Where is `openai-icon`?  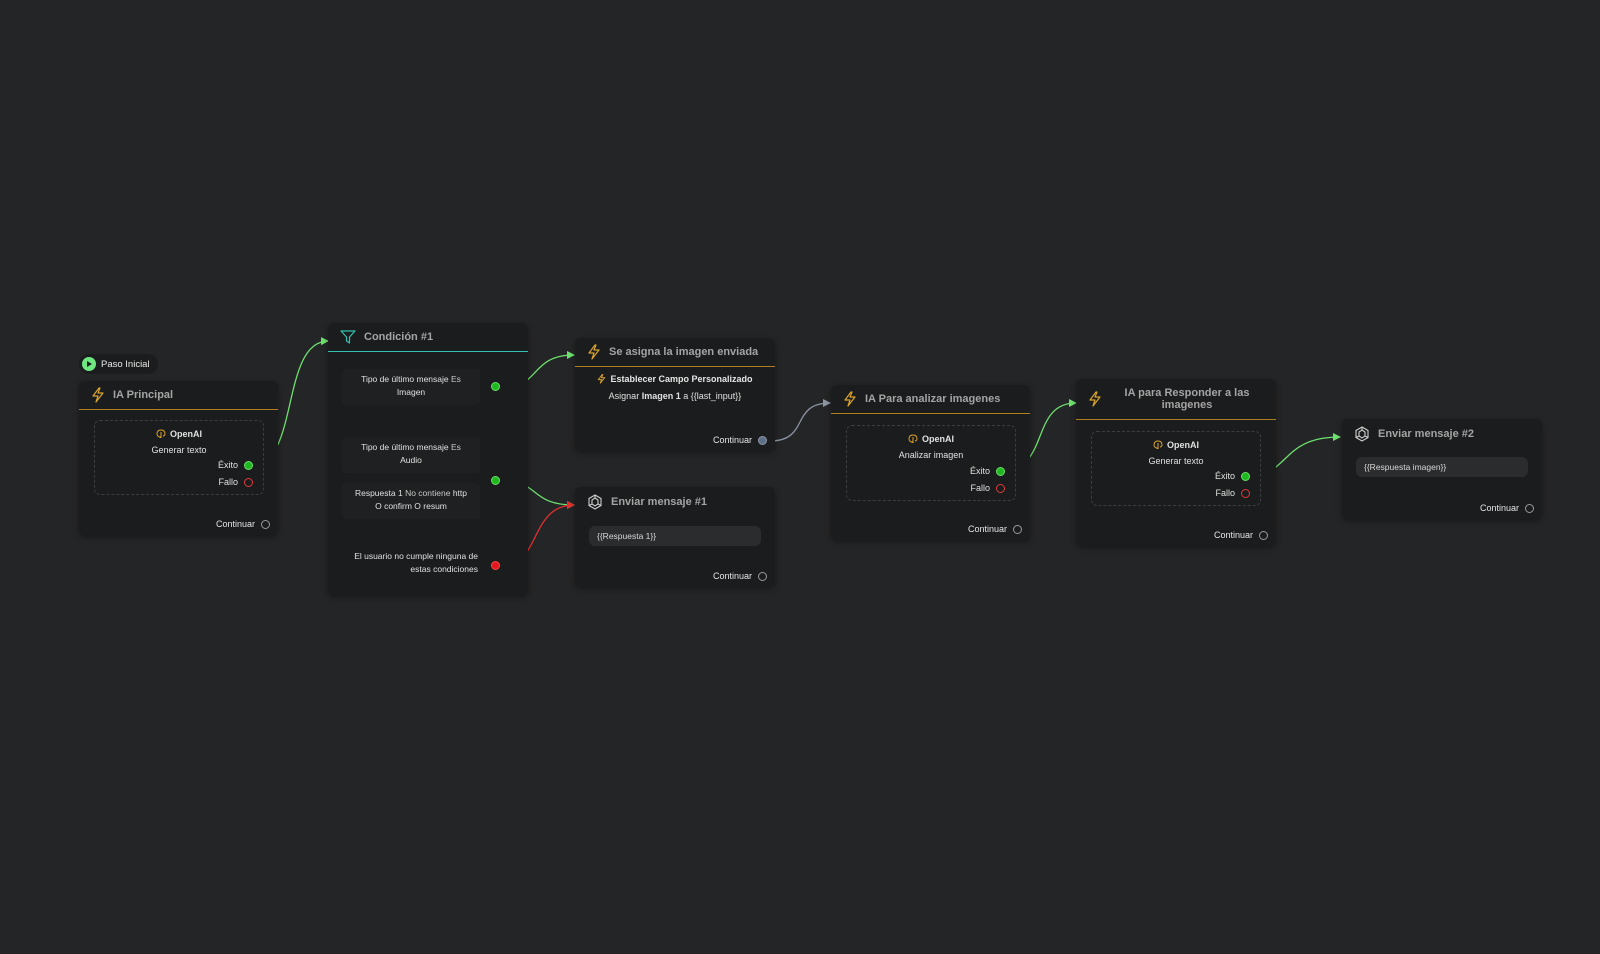 openai-icon is located at coordinates (595, 502).